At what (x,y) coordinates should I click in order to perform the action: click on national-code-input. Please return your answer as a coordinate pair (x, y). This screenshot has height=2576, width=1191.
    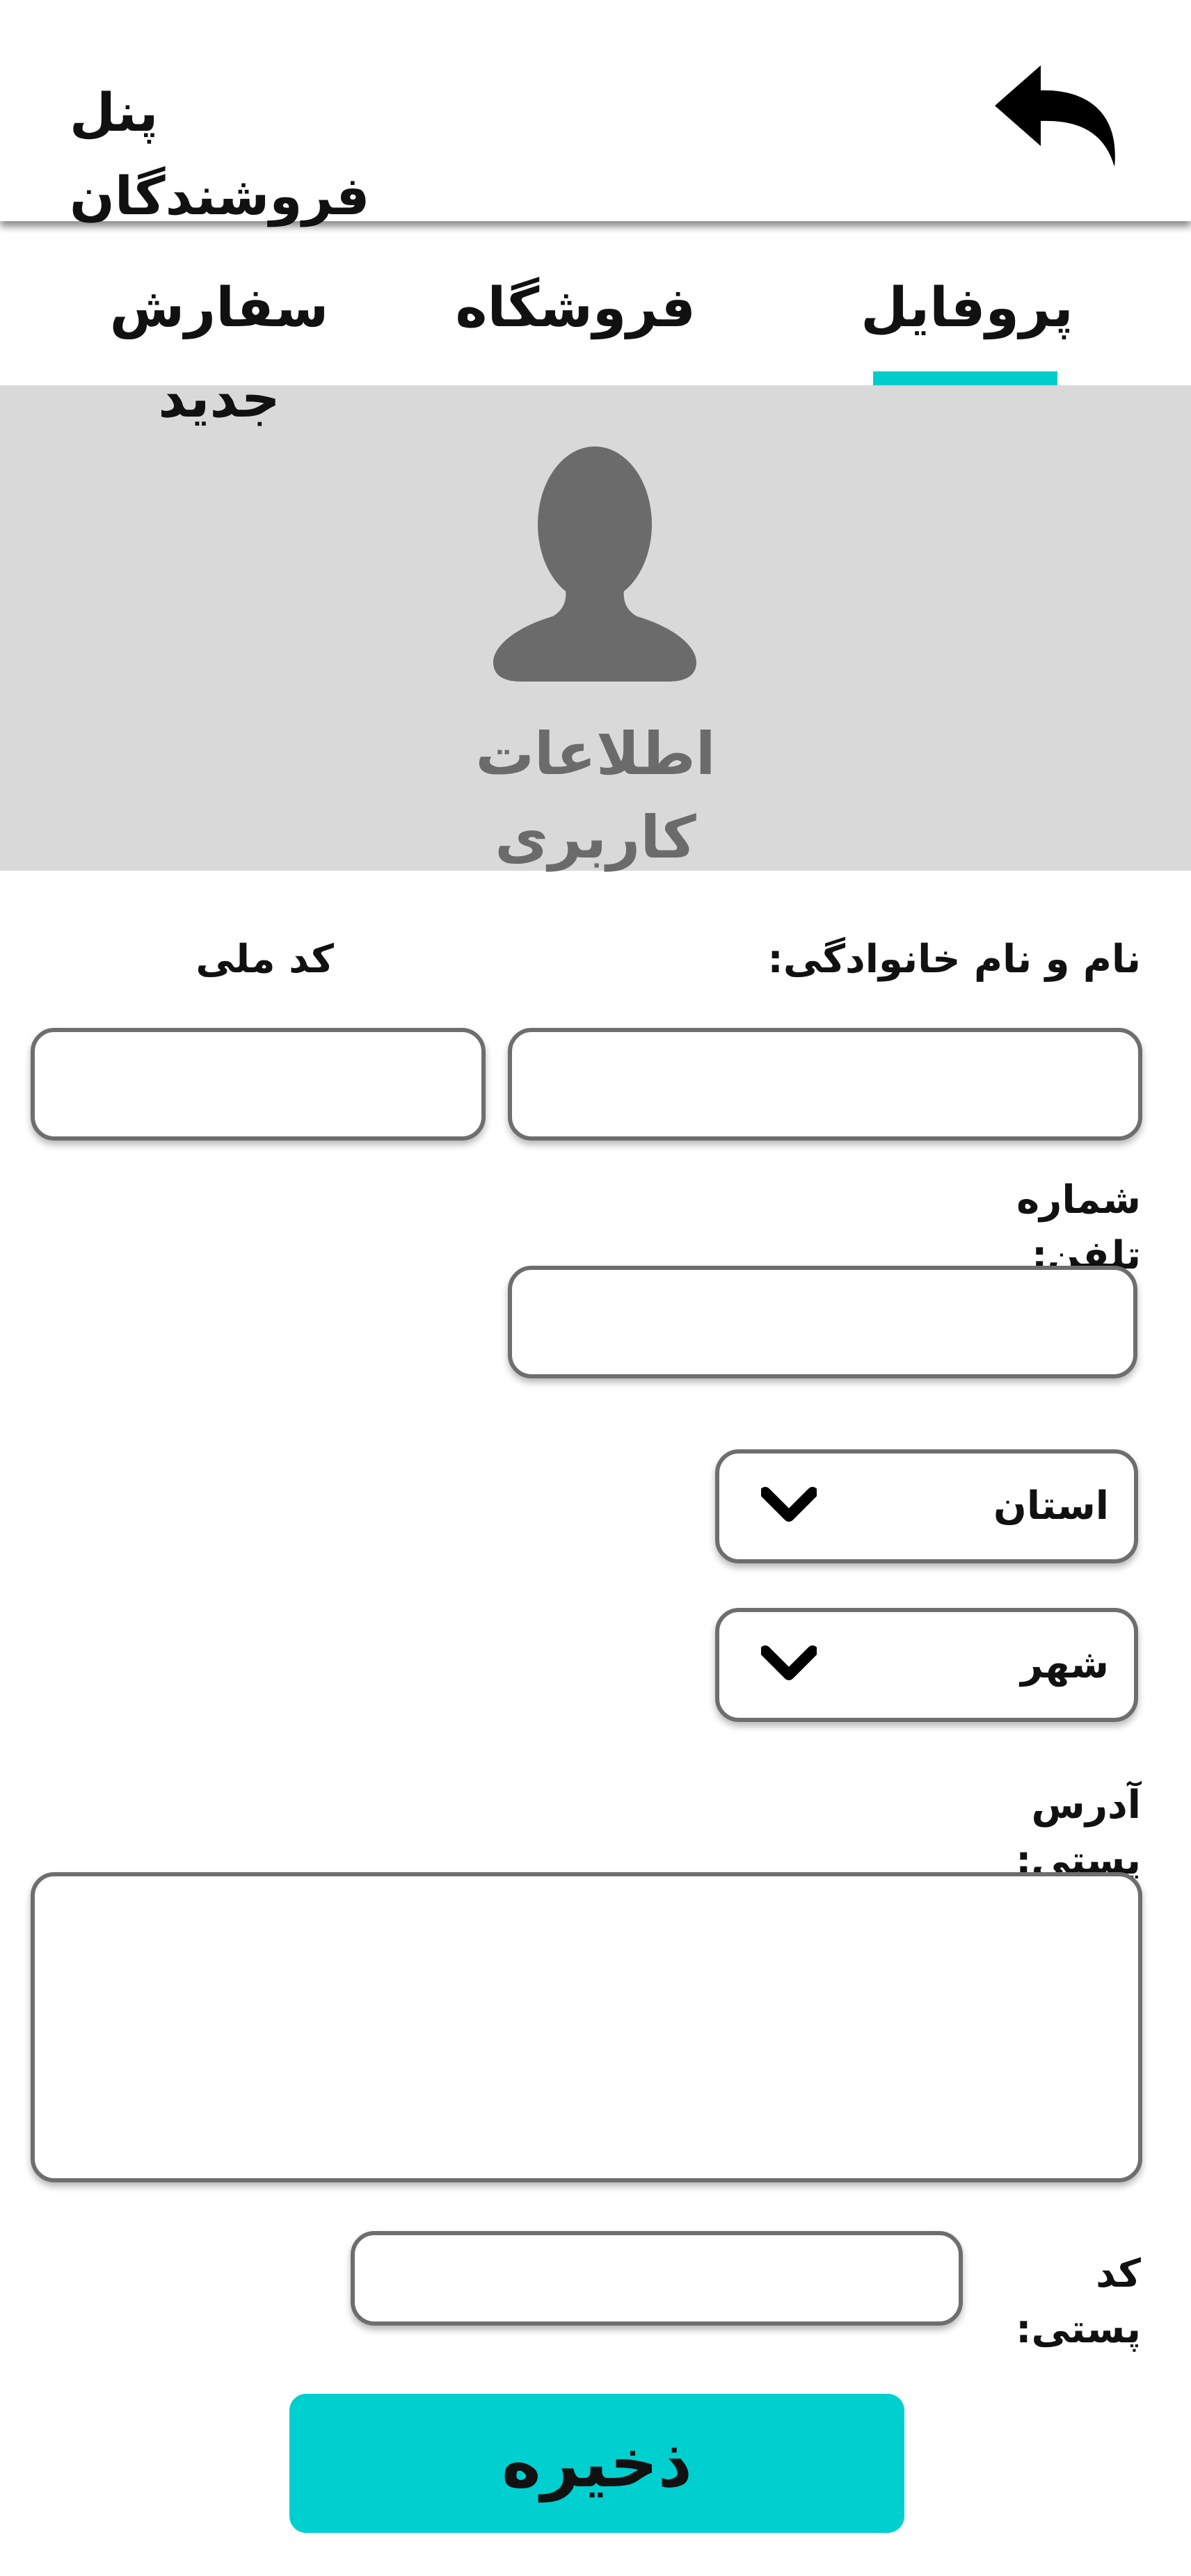
    Looking at the image, I should click on (259, 1084).